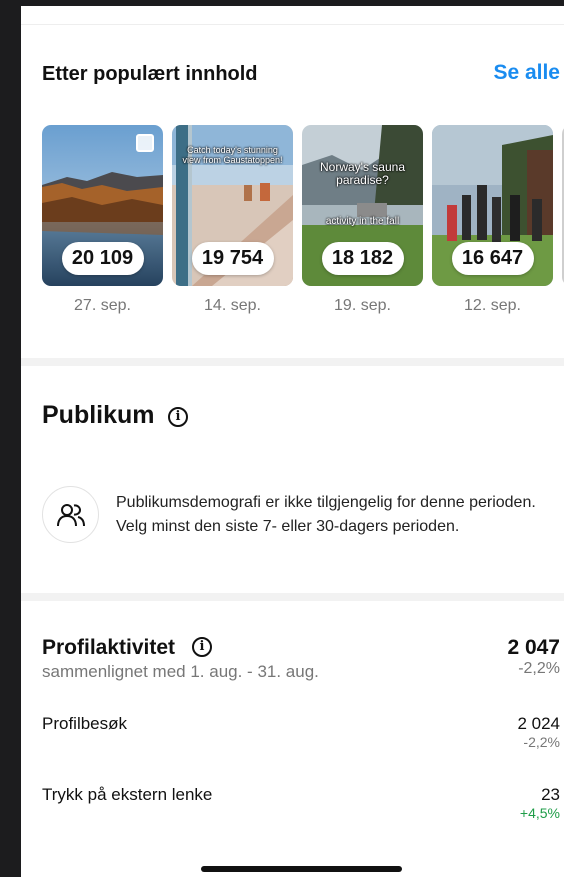 This screenshot has width=564, height=877. I want to click on content-thumbnail: 20 109, so click(102, 205).